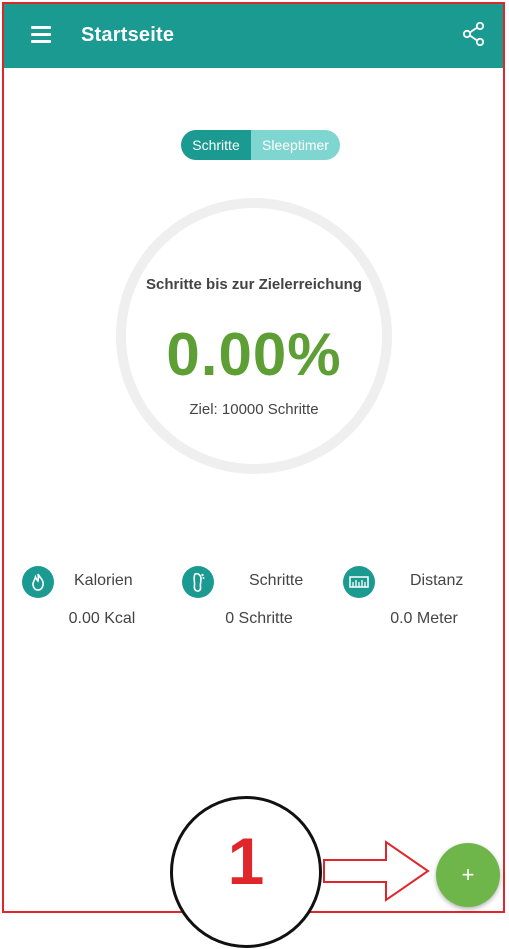 The image size is (509, 949). Describe the element at coordinates (216, 145) in the screenshot. I see `toggle-schritte: Schritte` at that location.